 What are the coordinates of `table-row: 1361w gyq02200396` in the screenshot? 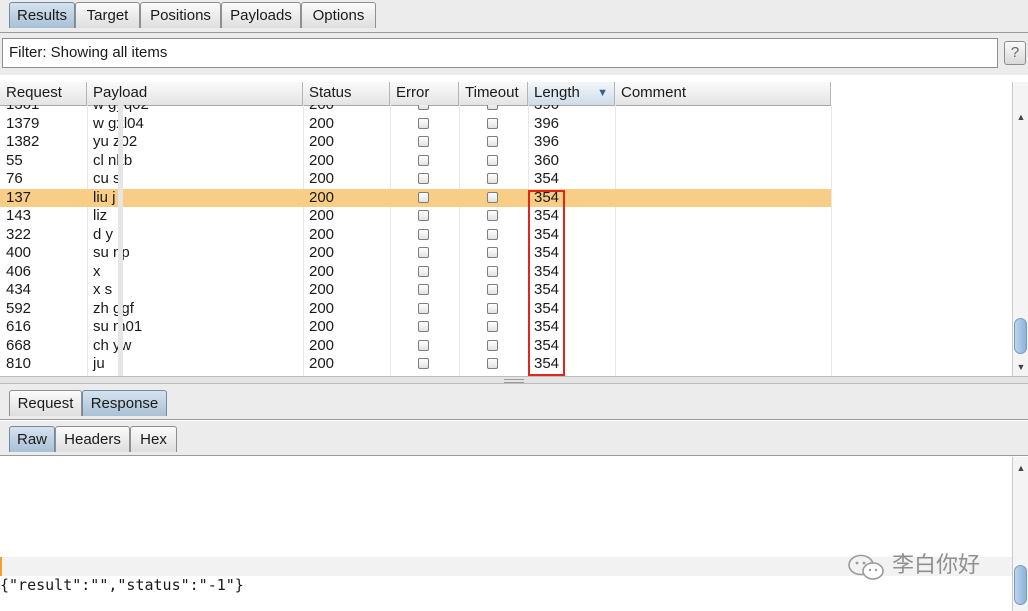 It's located at (415, 110).